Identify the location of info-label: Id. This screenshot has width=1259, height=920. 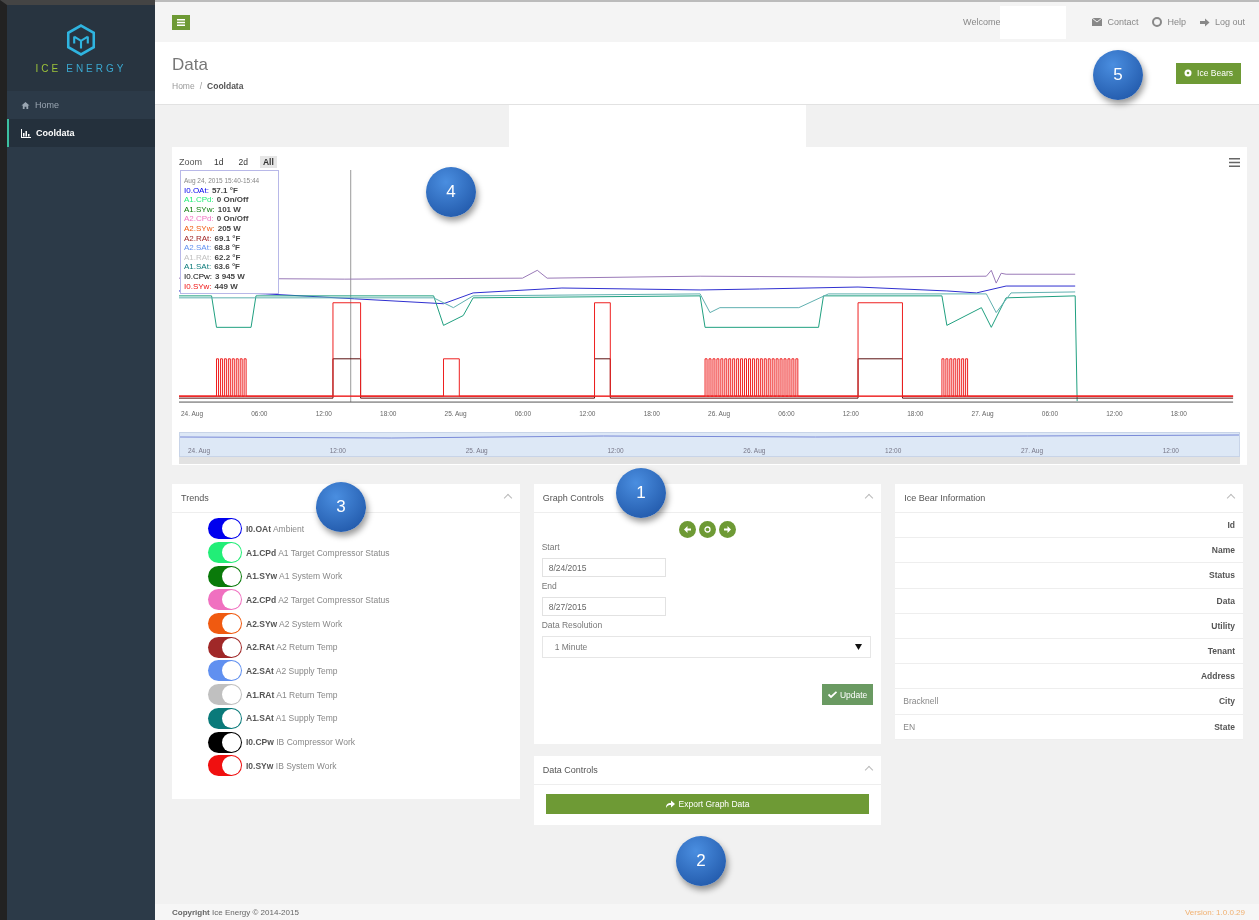
(1231, 525).